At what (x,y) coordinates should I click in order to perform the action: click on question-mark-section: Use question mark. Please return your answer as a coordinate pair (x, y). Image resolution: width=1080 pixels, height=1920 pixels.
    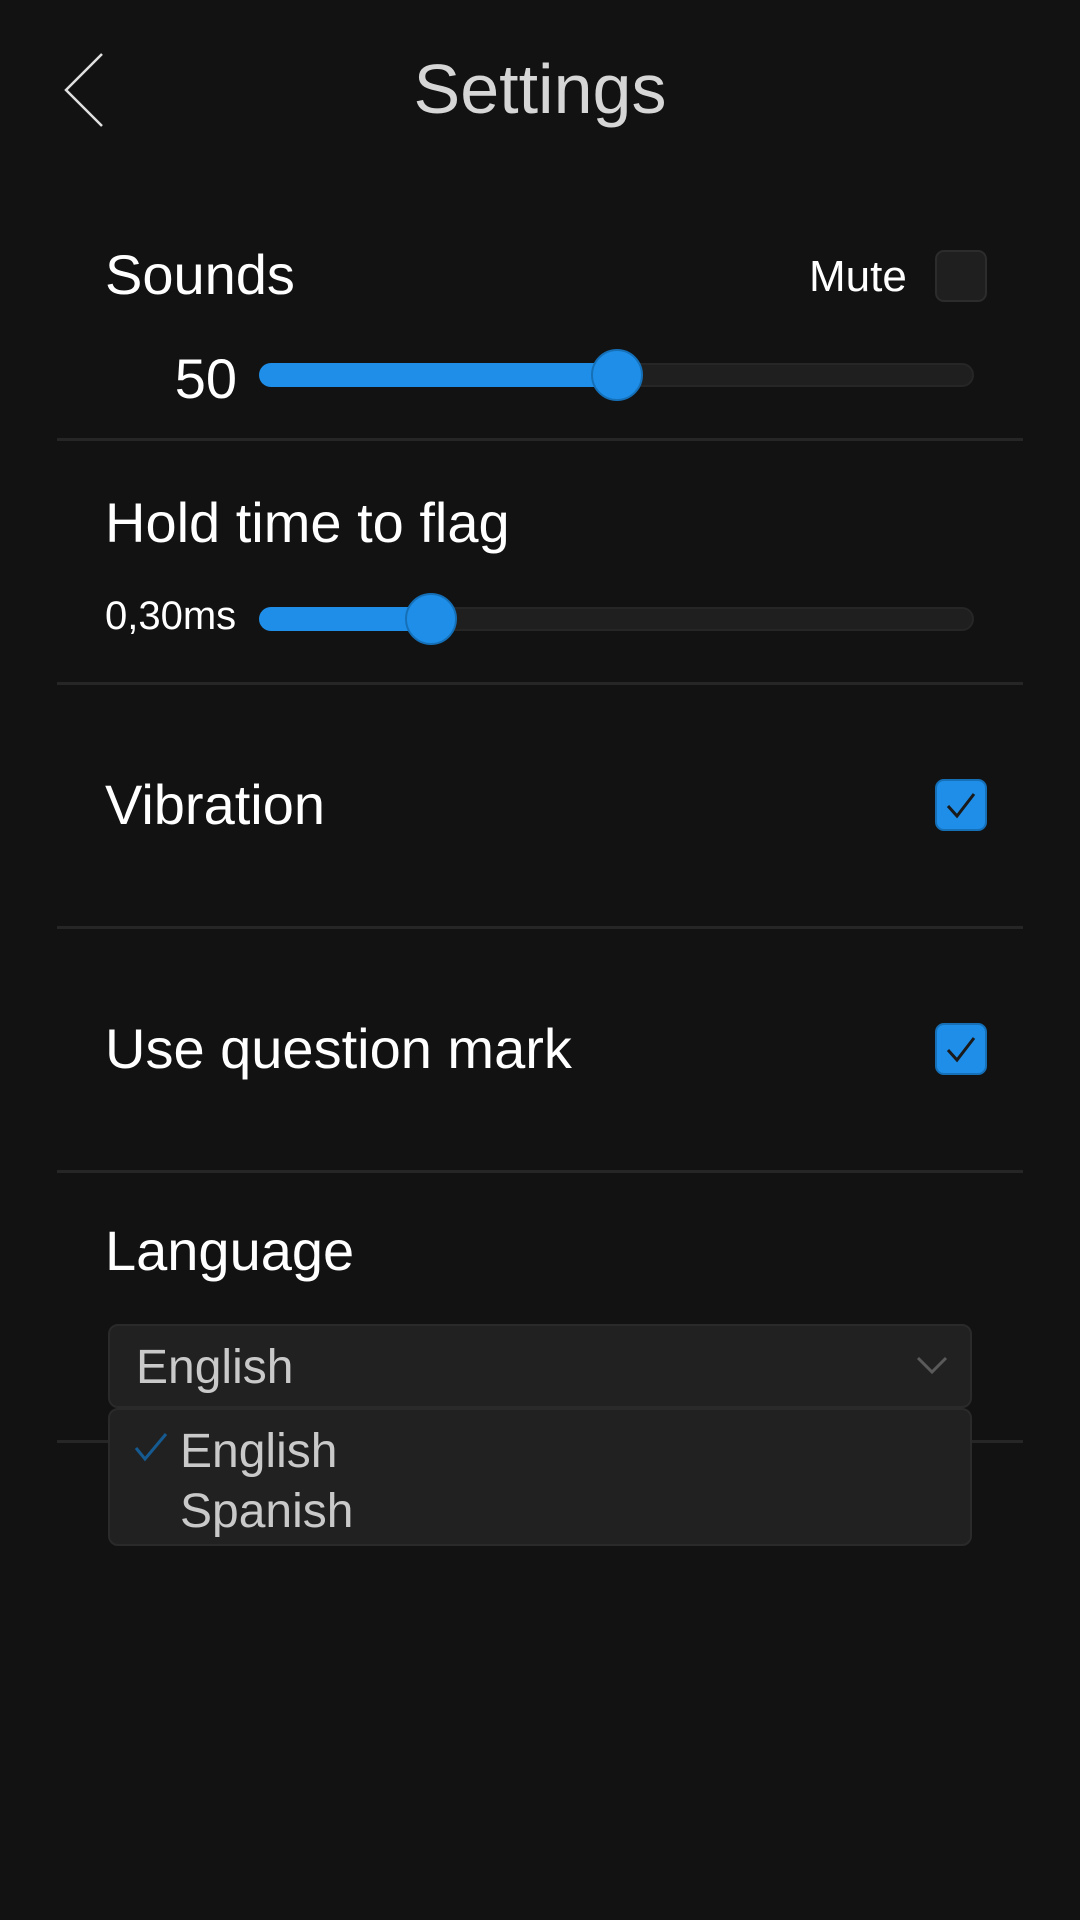
    Looking at the image, I should click on (540, 1049).